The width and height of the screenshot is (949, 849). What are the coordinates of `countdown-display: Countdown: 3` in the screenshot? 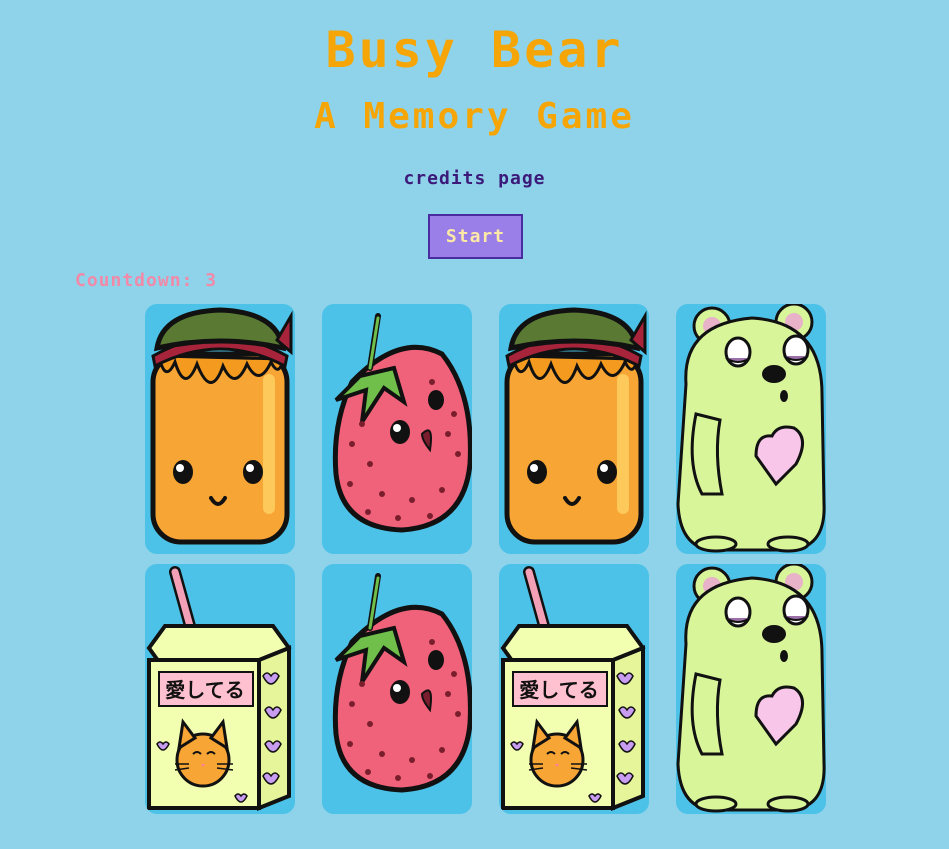 It's located at (146, 280).